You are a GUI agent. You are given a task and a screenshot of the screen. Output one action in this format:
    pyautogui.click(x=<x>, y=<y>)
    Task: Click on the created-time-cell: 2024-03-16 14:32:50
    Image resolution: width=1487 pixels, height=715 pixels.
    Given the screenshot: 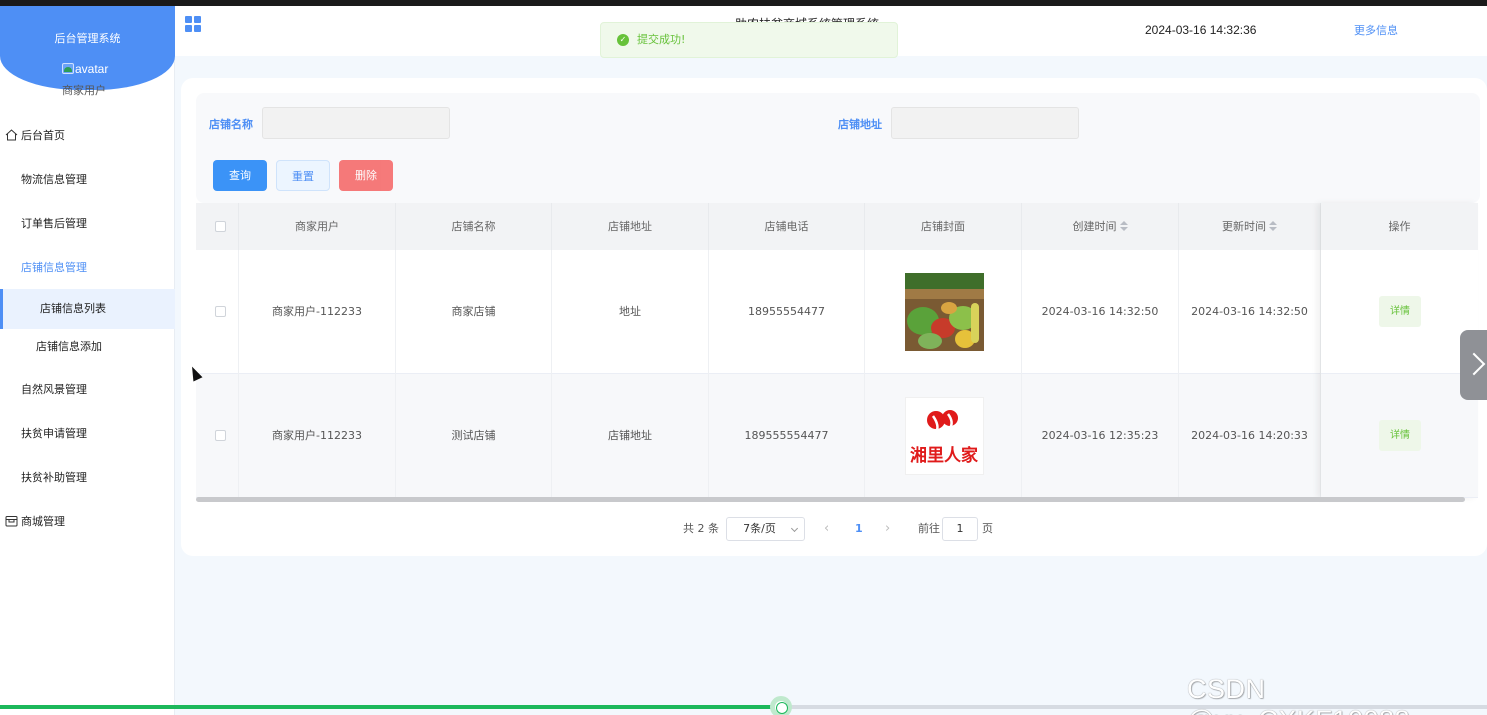 What is the action you would take?
    pyautogui.click(x=1100, y=312)
    